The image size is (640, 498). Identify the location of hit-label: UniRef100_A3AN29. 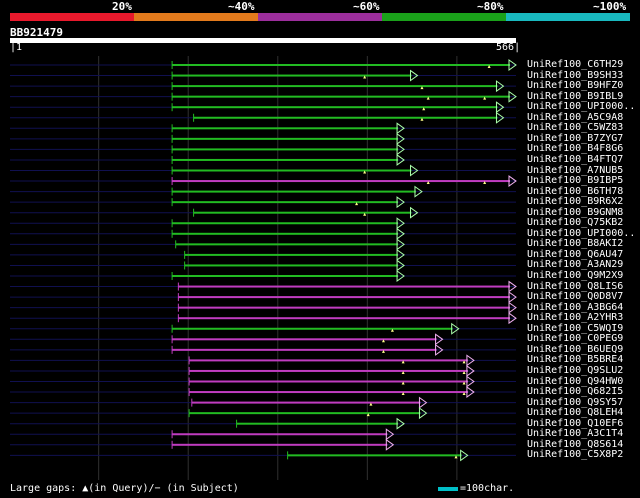
(575, 264).